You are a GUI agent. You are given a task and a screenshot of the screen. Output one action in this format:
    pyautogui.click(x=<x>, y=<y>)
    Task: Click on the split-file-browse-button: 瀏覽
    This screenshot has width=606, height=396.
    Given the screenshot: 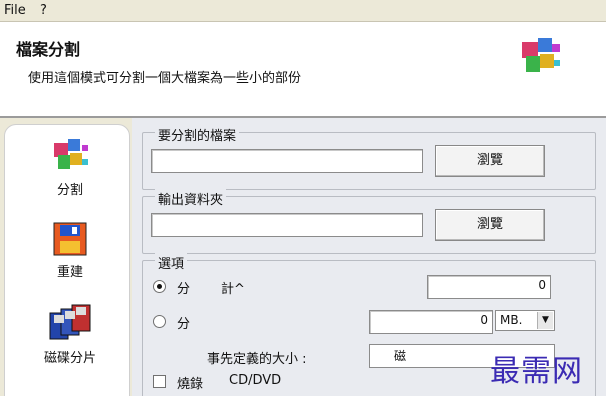 What is the action you would take?
    pyautogui.click(x=490, y=161)
    